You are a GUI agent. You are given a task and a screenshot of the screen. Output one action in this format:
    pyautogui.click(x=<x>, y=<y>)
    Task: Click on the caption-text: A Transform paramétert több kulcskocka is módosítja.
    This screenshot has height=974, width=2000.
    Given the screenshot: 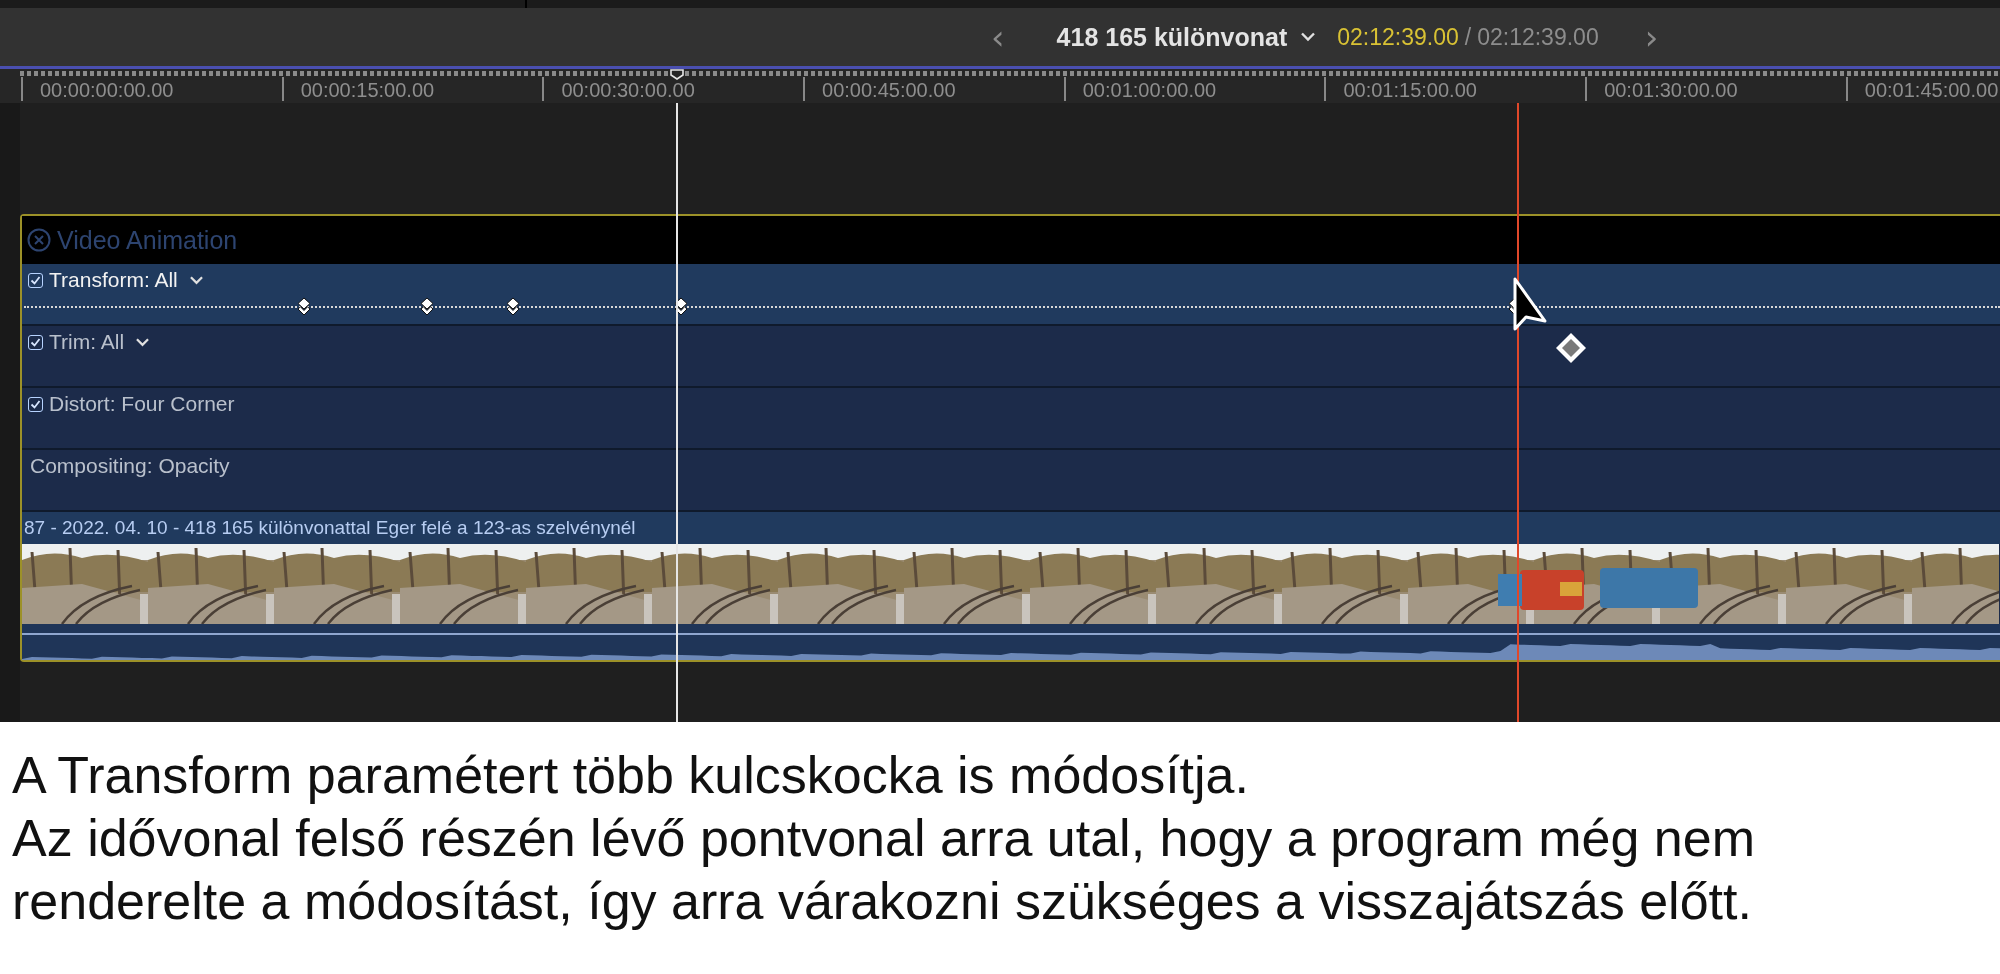 What is the action you would take?
    pyautogui.click(x=631, y=775)
    